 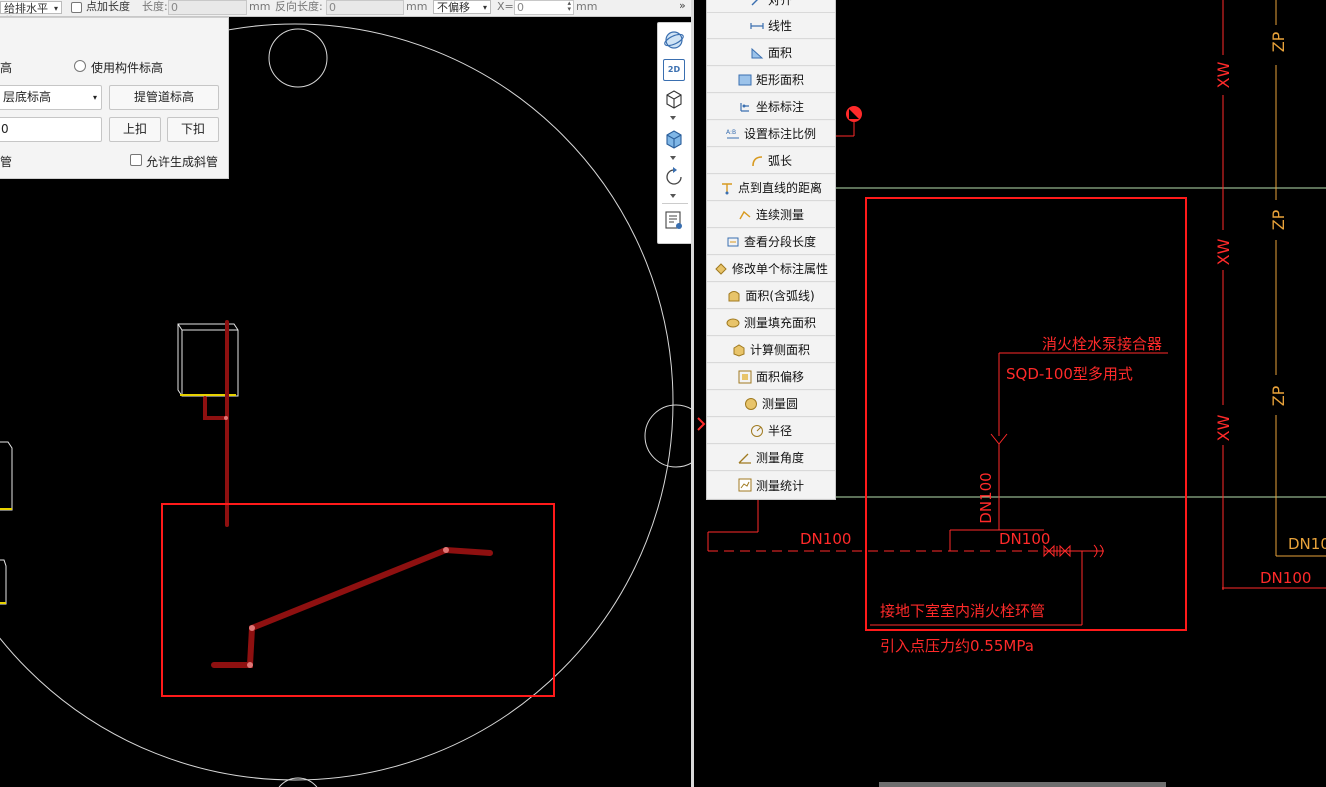 What do you see at coordinates (27, 97) in the screenshot?
I see `base-elevation-value: 层底标高` at bounding box center [27, 97].